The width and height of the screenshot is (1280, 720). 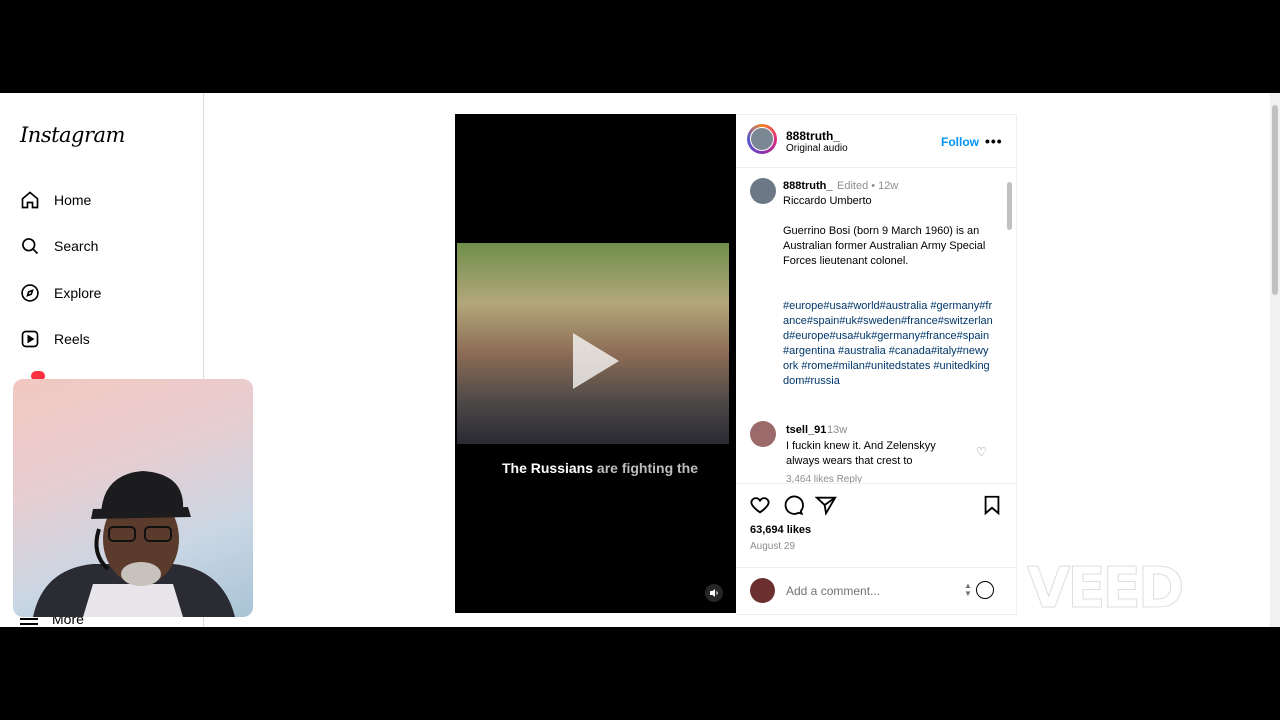 What do you see at coordinates (30, 246) in the screenshot?
I see `search-icon` at bounding box center [30, 246].